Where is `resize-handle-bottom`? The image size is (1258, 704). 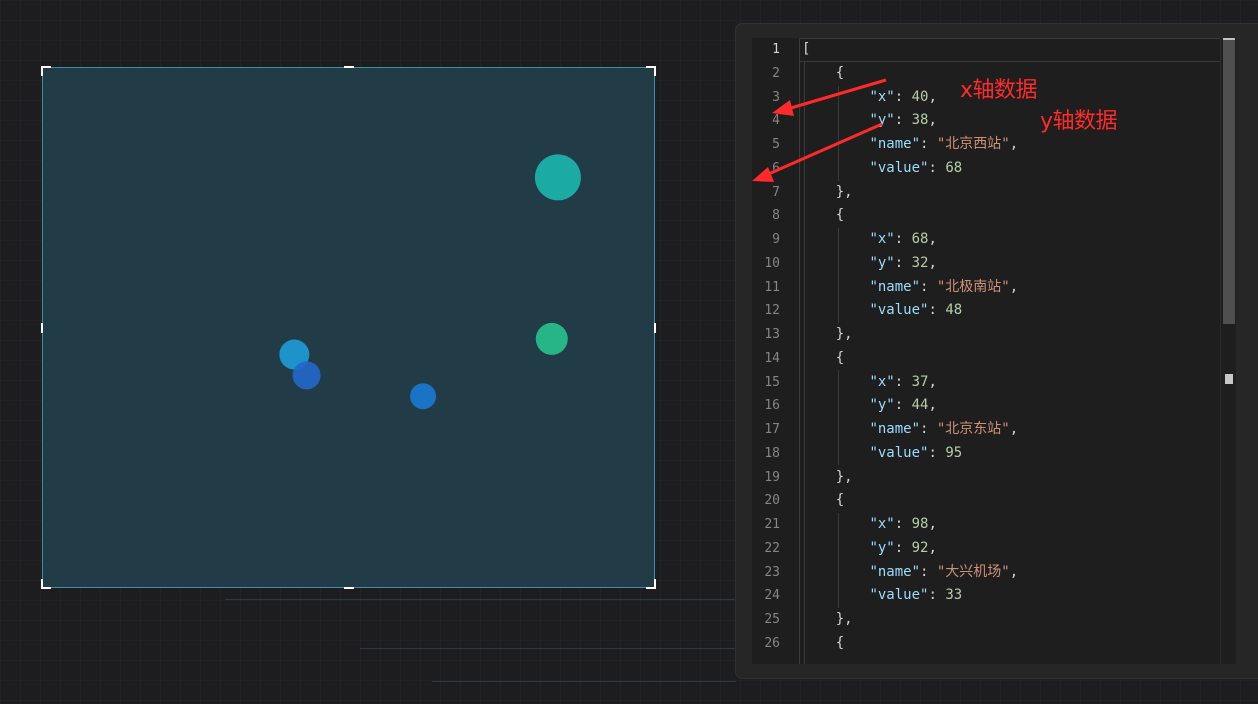
resize-handle-bottom is located at coordinates (349, 588).